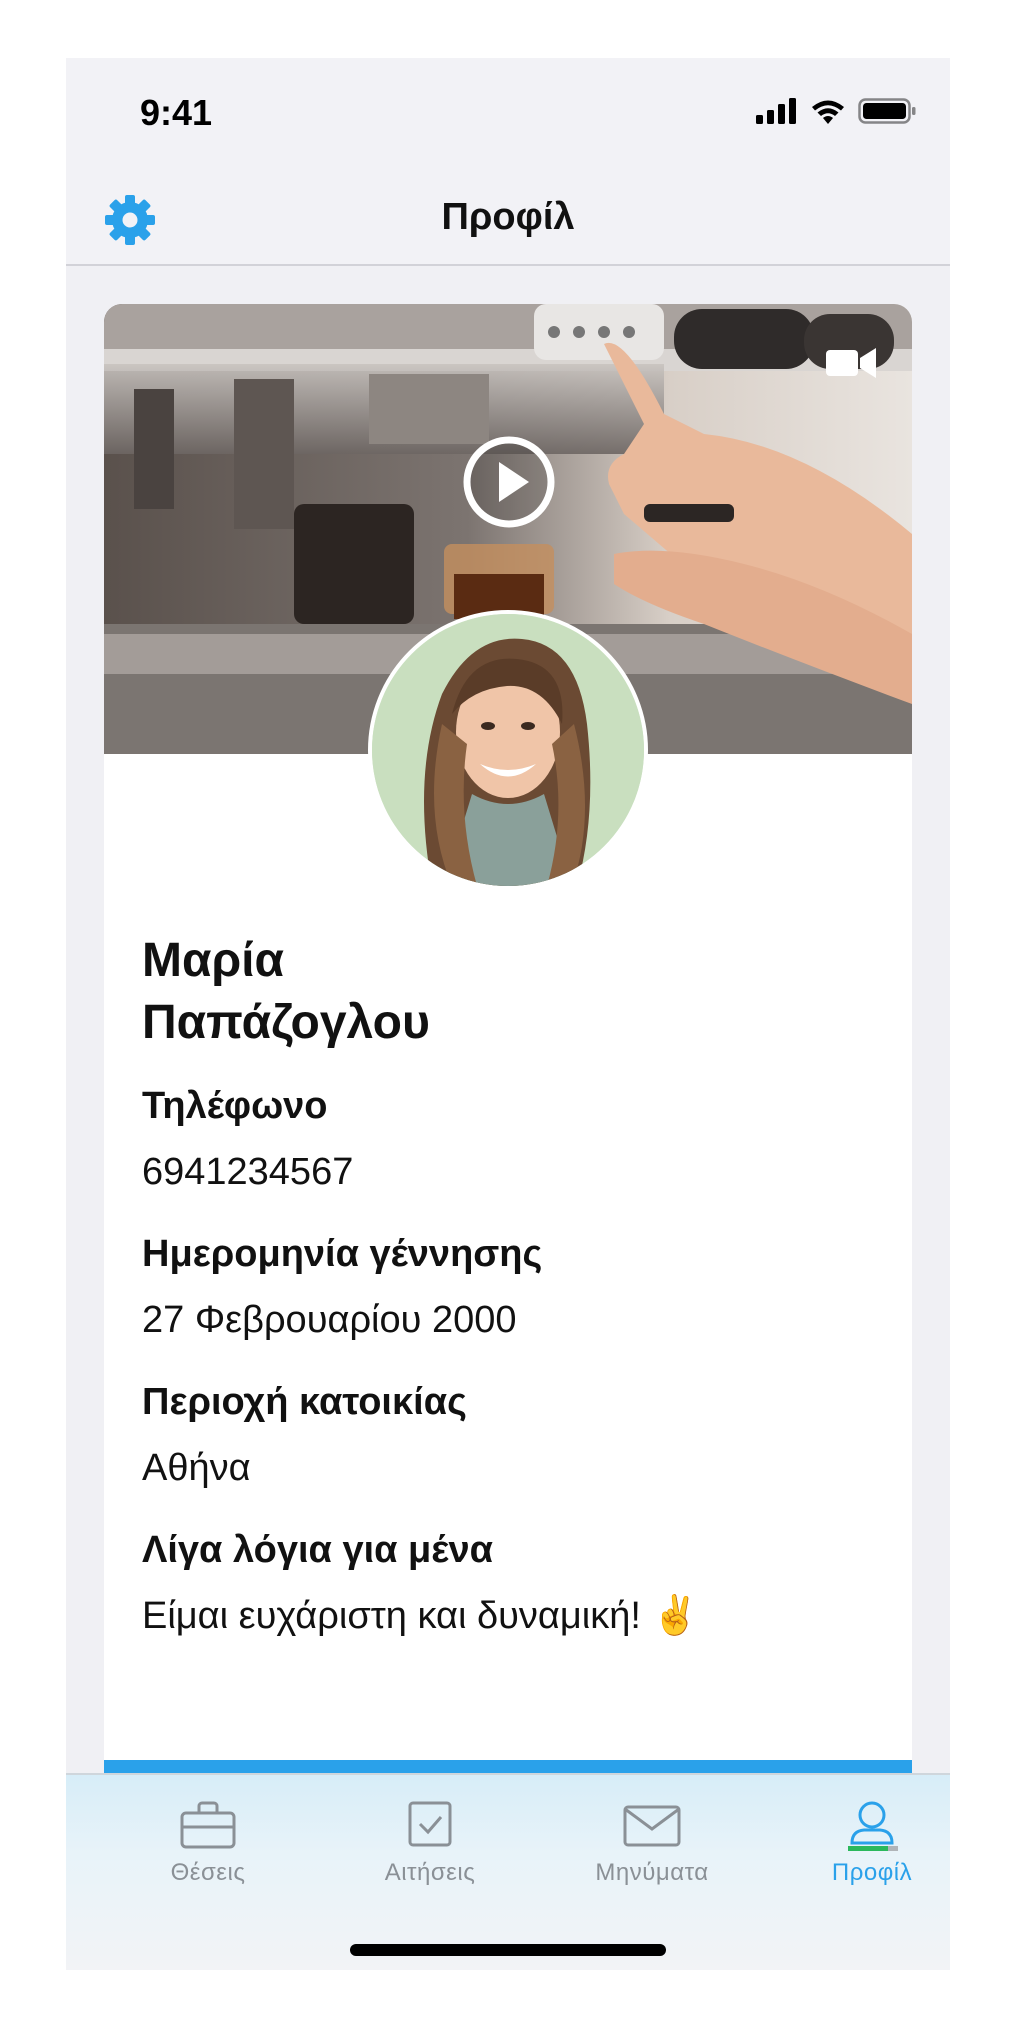  I want to click on checkbox-icon, so click(430, 1824).